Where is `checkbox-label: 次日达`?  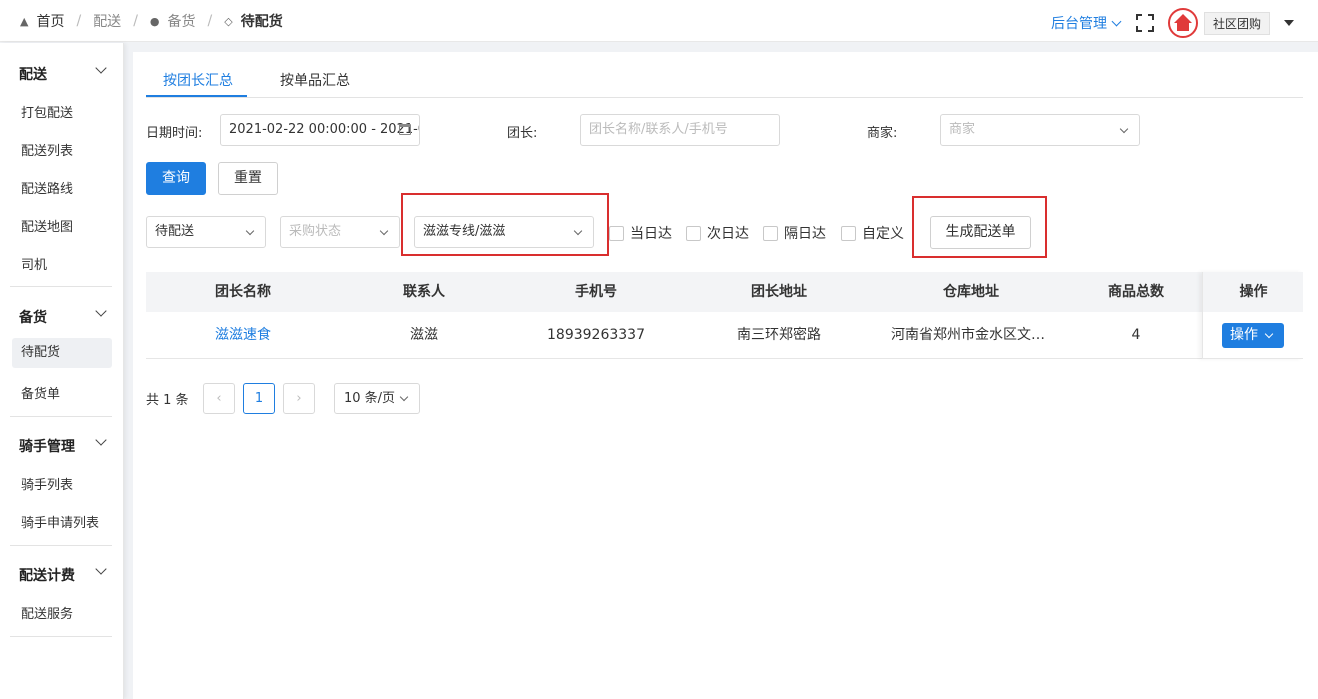 checkbox-label: 次日达 is located at coordinates (728, 234).